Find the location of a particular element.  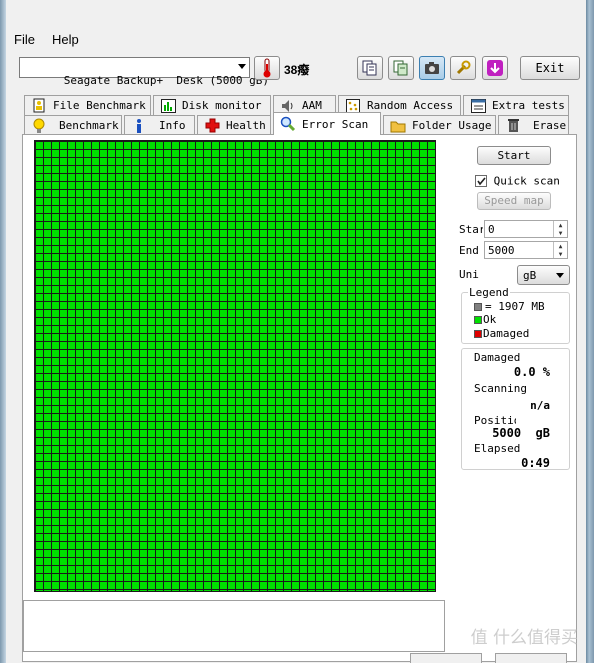

options-button is located at coordinates (463, 68).